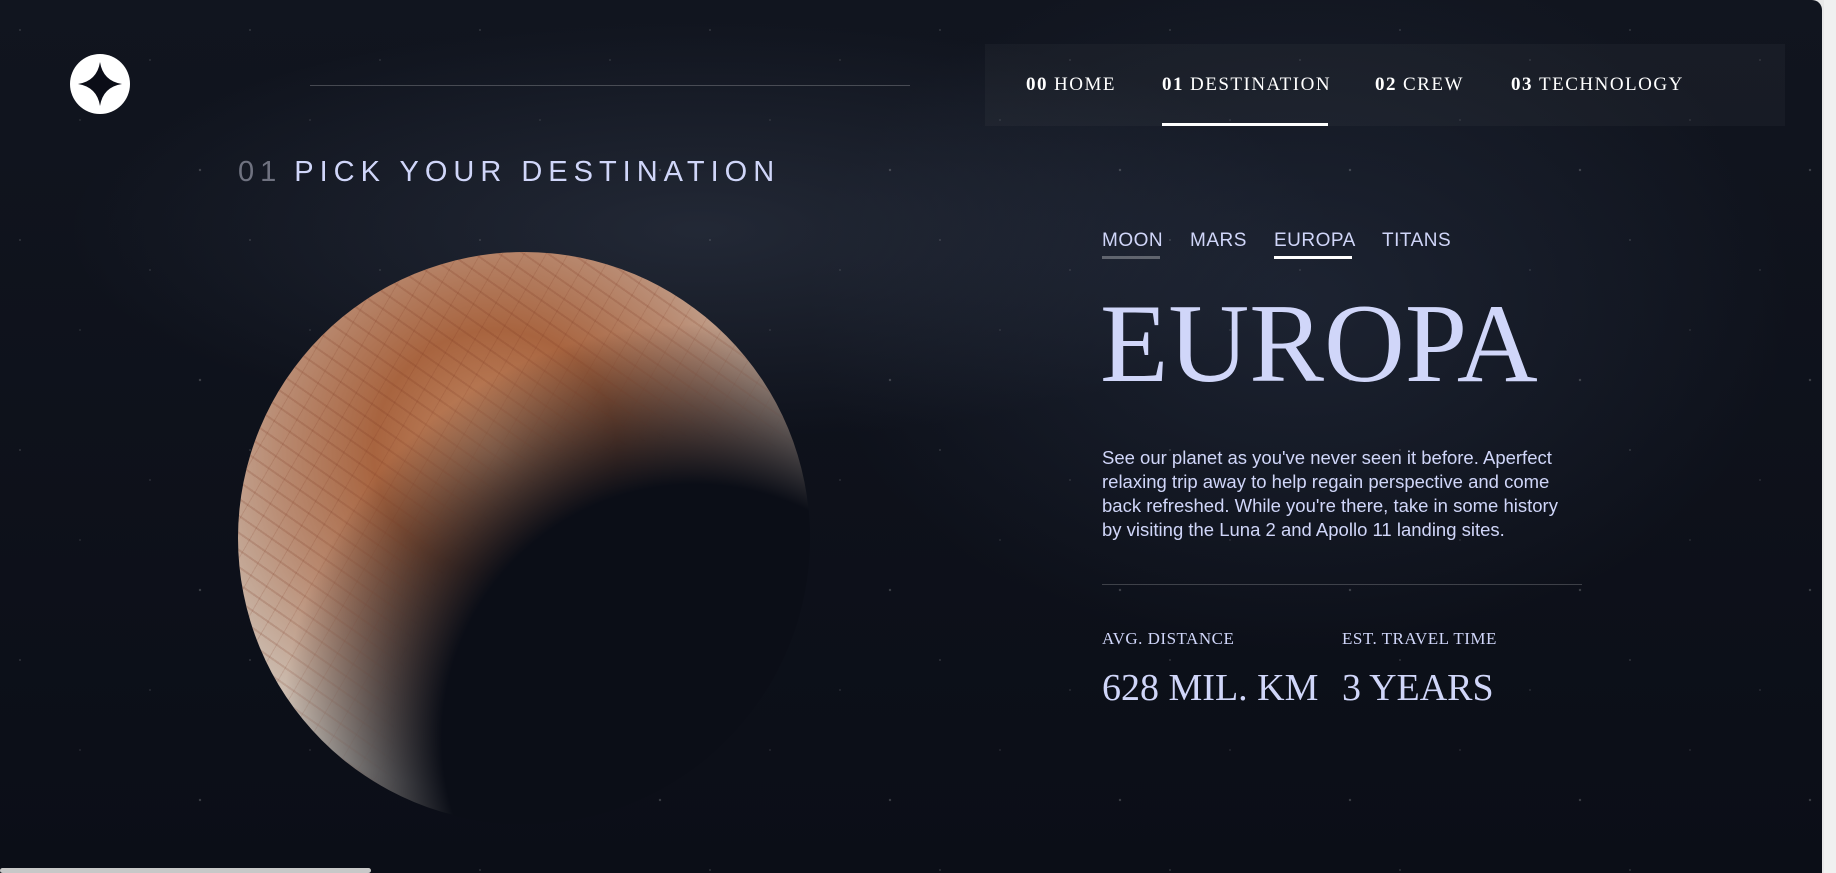  I want to click on nav-destination: 01 DESTINATION, so click(1246, 85).